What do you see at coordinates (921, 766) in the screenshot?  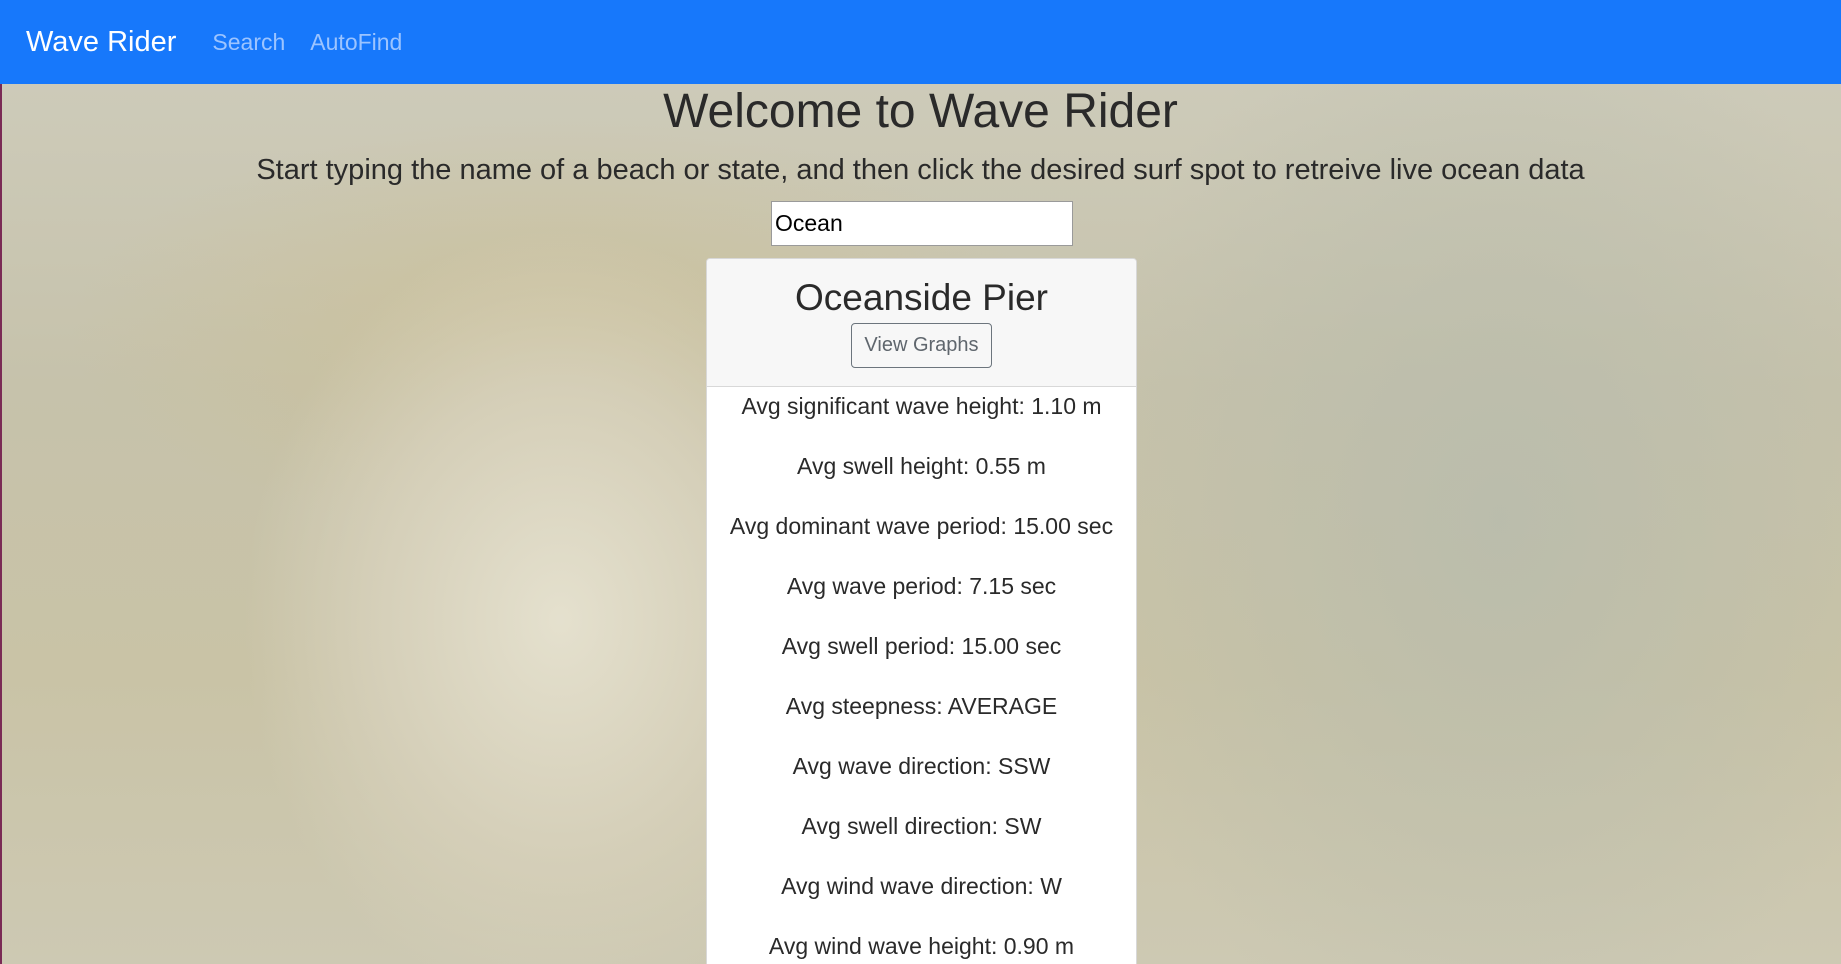 I see `stat-wave-direction: Avg wave direction: SSW` at bounding box center [921, 766].